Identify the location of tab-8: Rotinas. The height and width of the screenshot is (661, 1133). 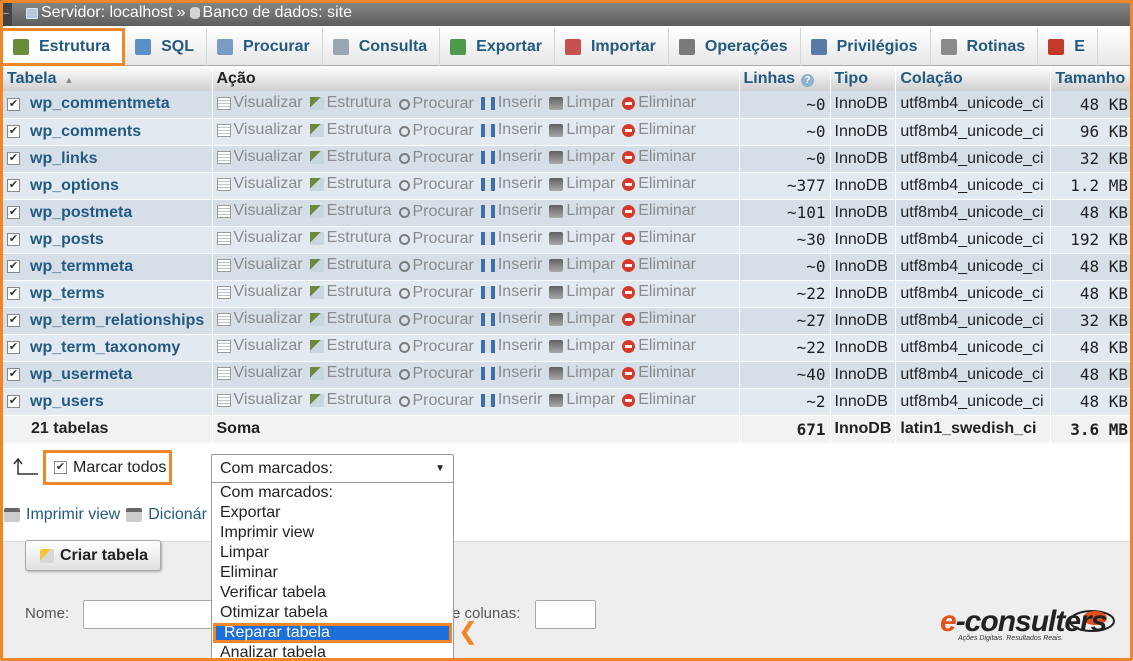
(985, 47).